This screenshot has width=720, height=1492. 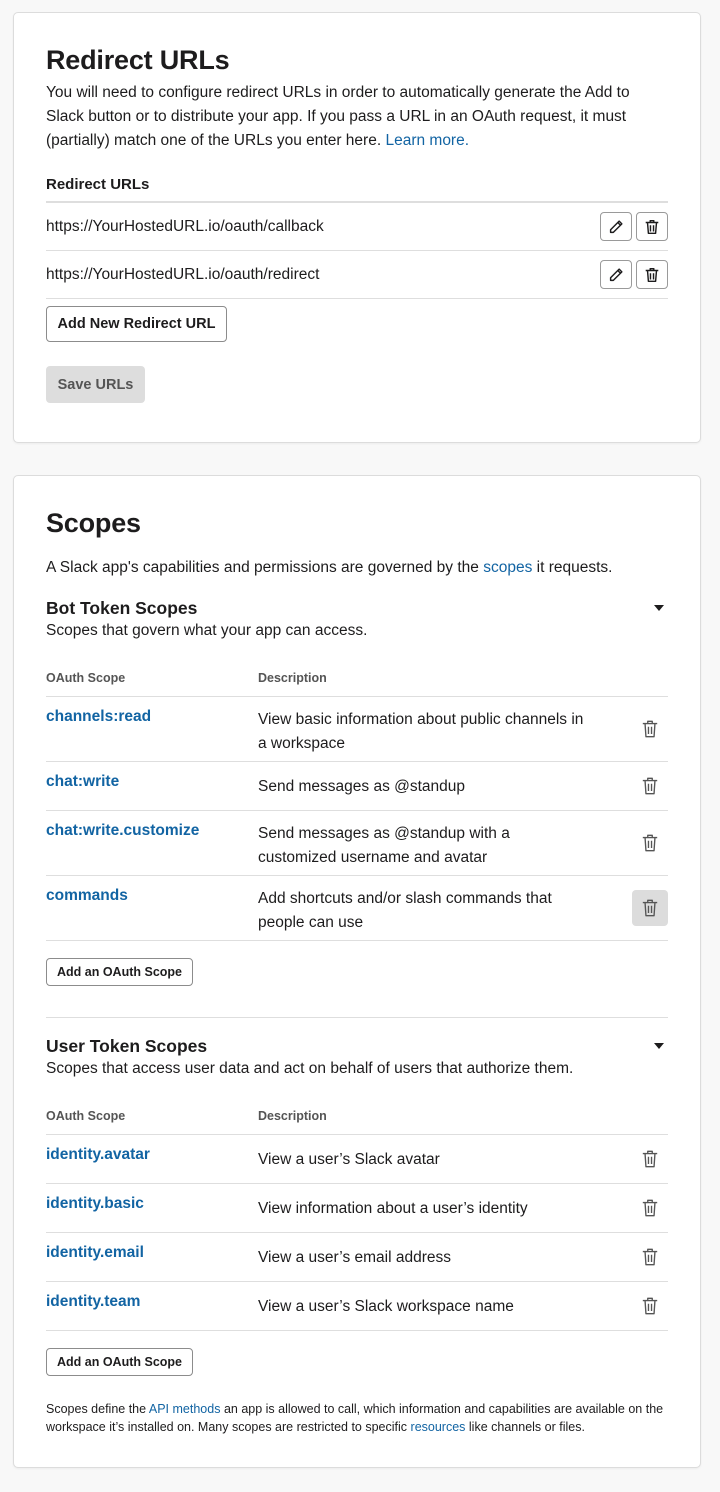 What do you see at coordinates (87, 896) in the screenshot?
I see `scope-name: commands` at bounding box center [87, 896].